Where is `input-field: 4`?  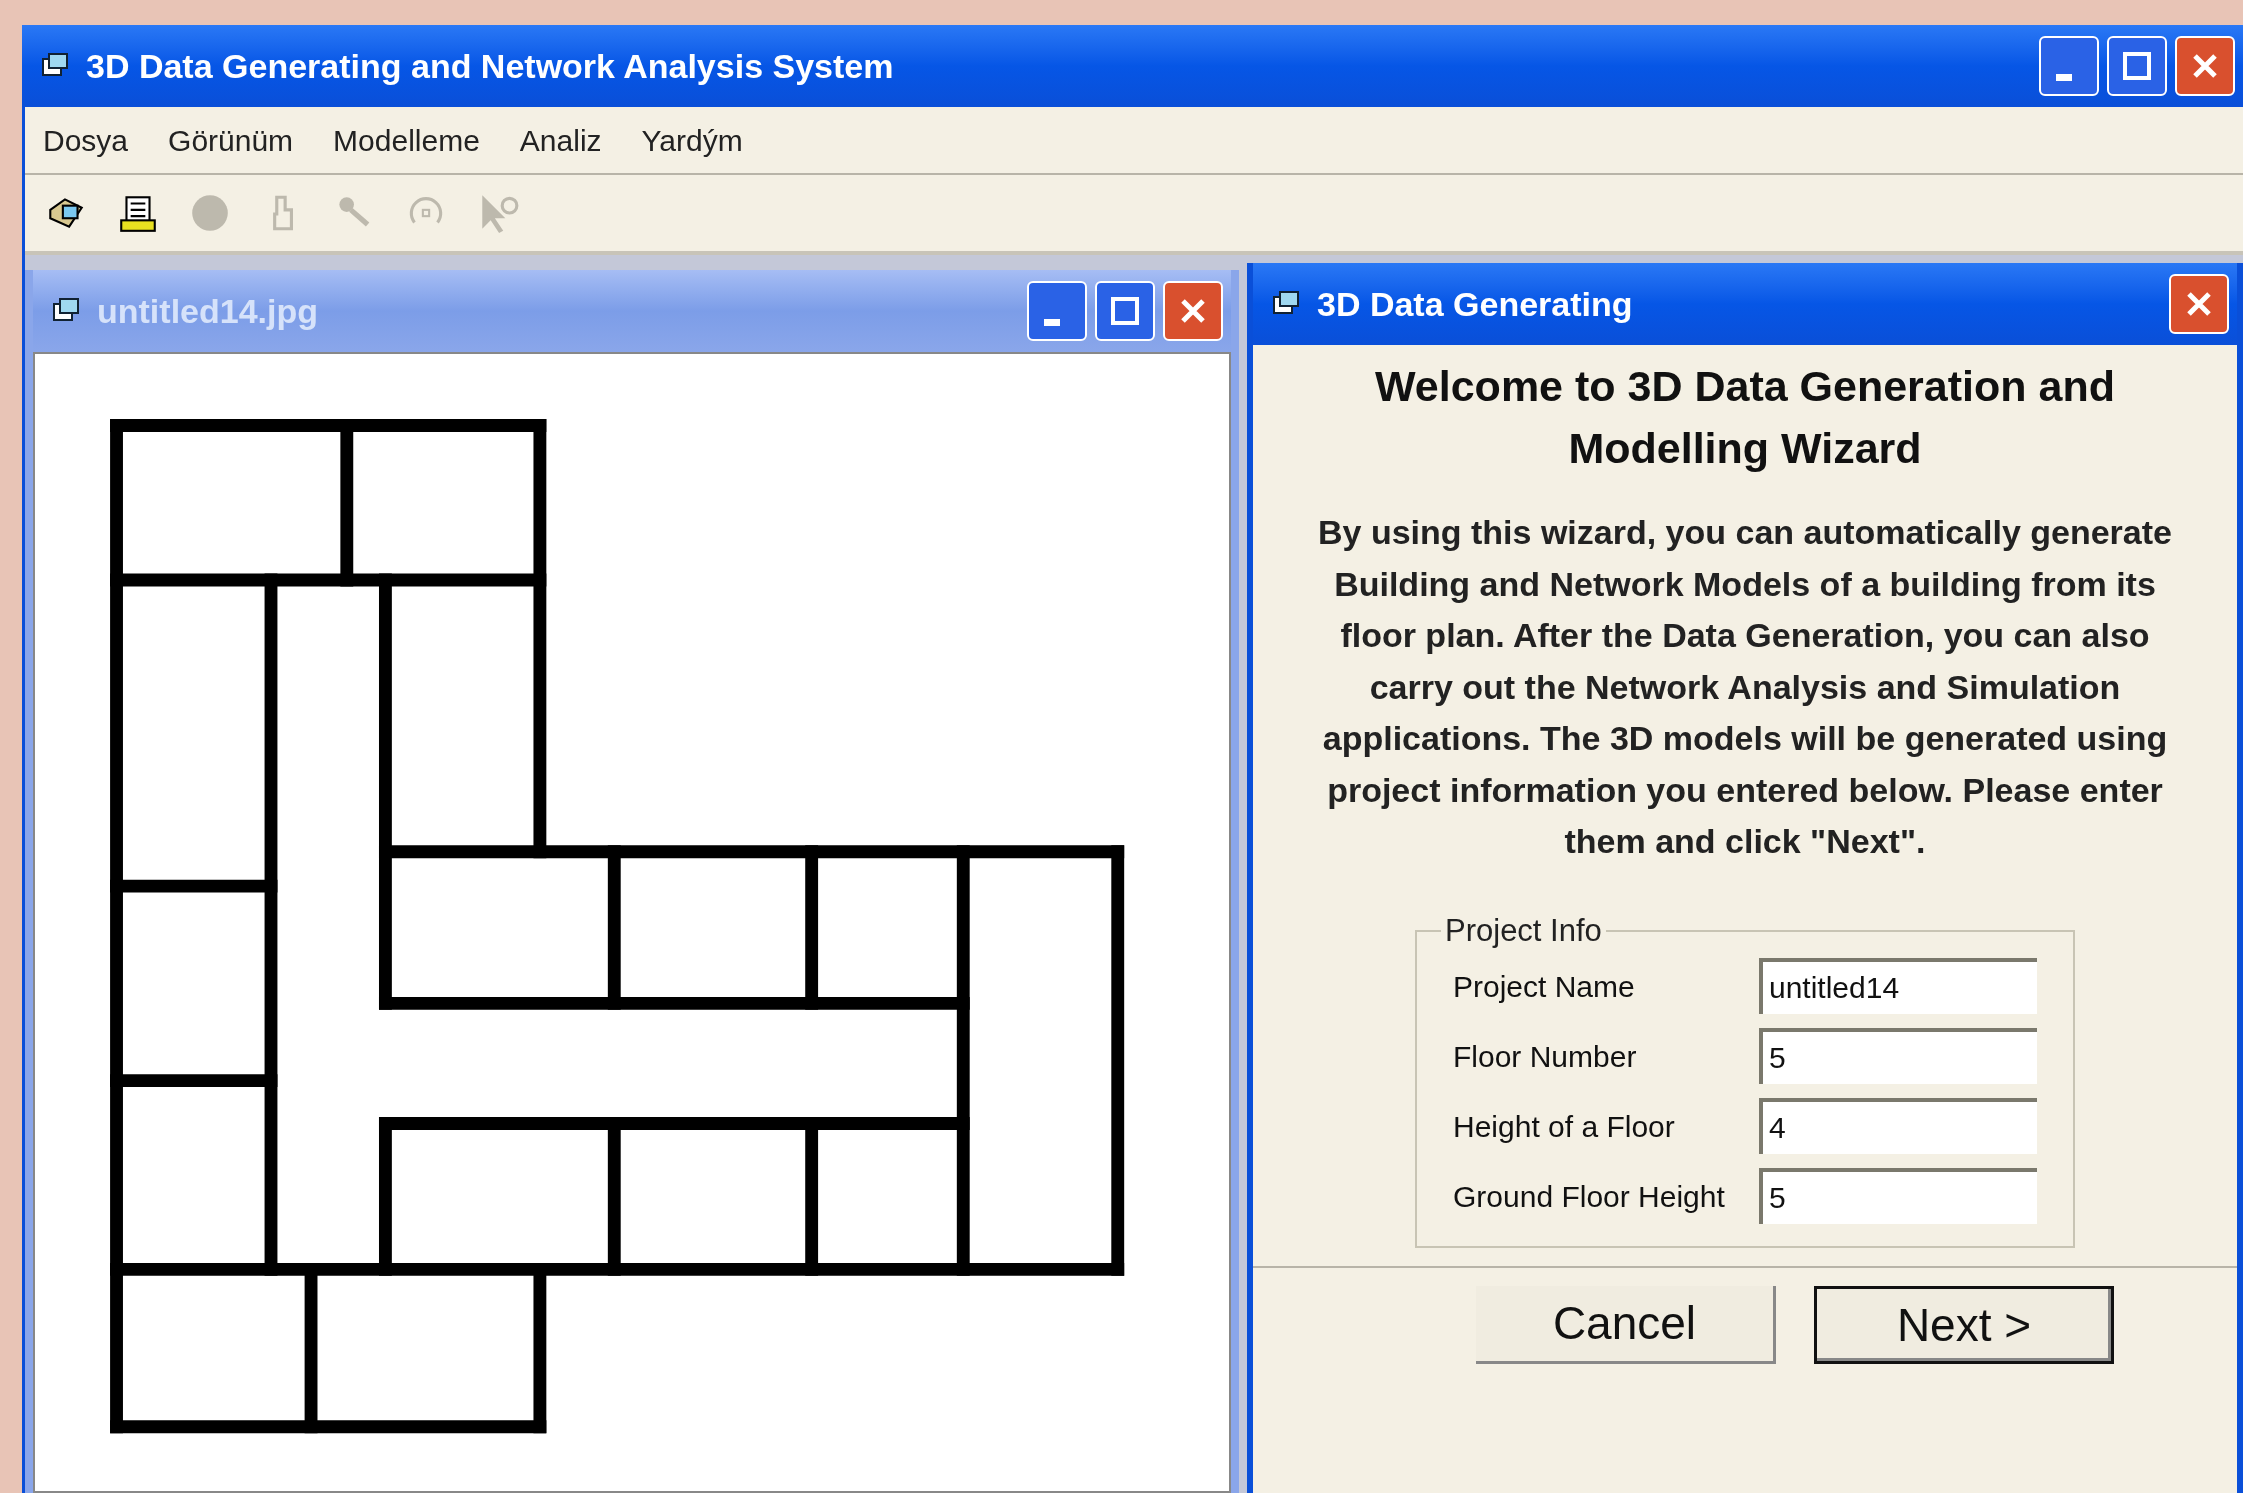 input-field: 4 is located at coordinates (1898, 1126).